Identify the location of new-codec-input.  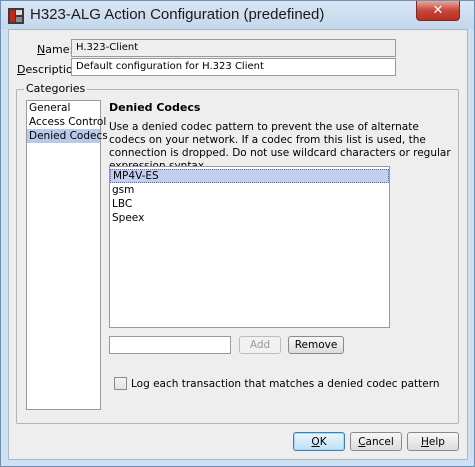
(170, 345).